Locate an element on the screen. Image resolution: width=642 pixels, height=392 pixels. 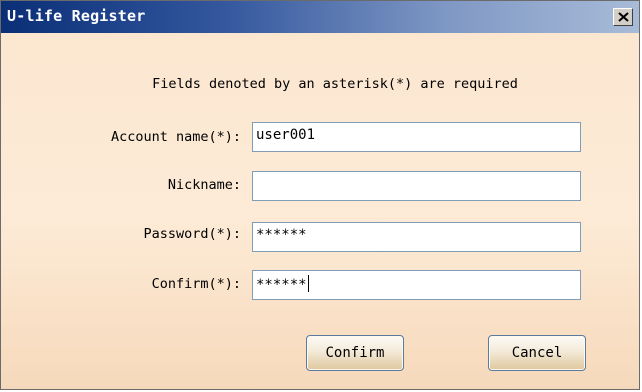
confirm-password-input: ****** is located at coordinates (416, 285).